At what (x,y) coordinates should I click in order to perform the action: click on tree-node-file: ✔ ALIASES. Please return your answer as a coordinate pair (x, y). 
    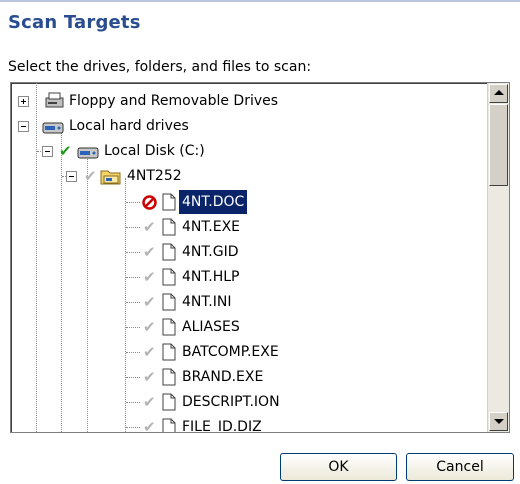
    Looking at the image, I should click on (246, 327).